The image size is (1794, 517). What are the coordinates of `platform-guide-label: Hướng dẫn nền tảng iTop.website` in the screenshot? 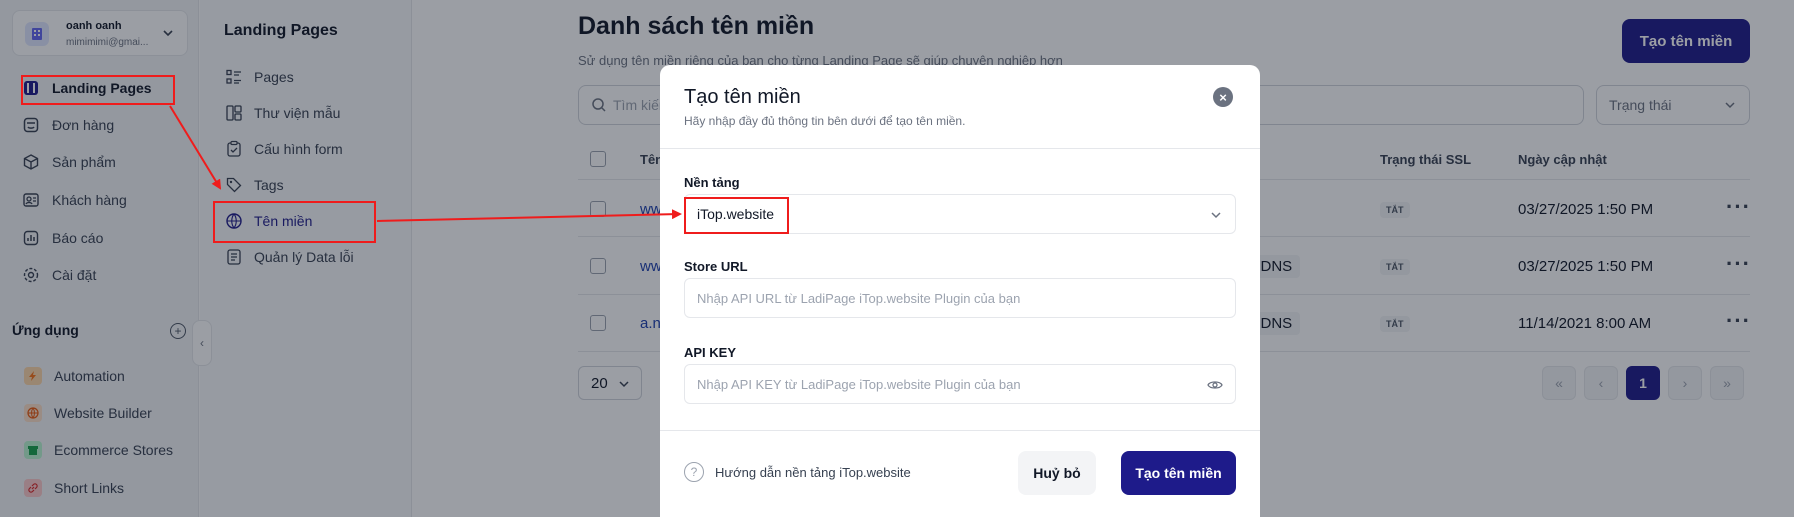 It's located at (813, 472).